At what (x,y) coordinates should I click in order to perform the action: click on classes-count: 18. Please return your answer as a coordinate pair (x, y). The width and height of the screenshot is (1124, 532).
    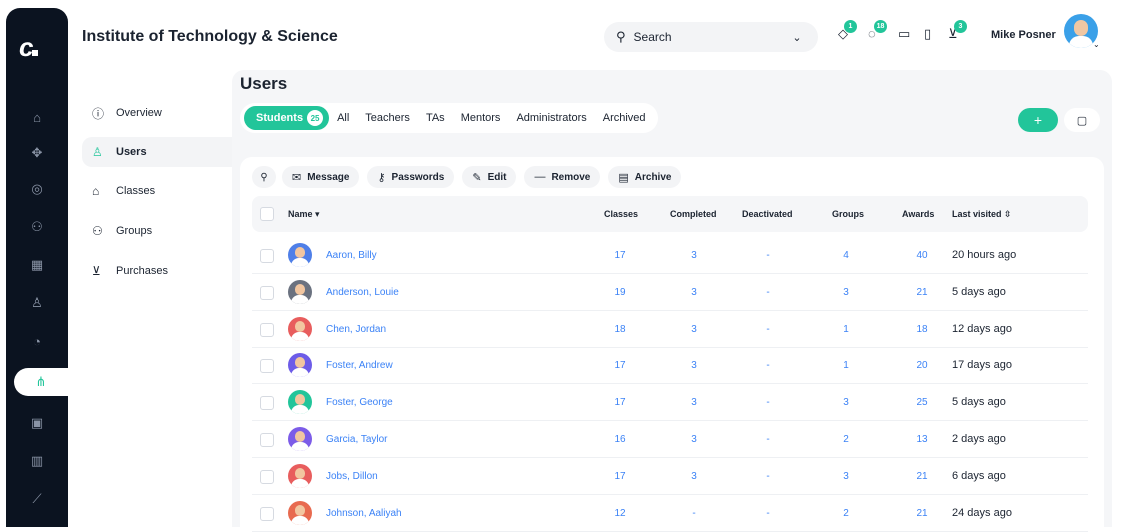
    Looking at the image, I should click on (620, 329).